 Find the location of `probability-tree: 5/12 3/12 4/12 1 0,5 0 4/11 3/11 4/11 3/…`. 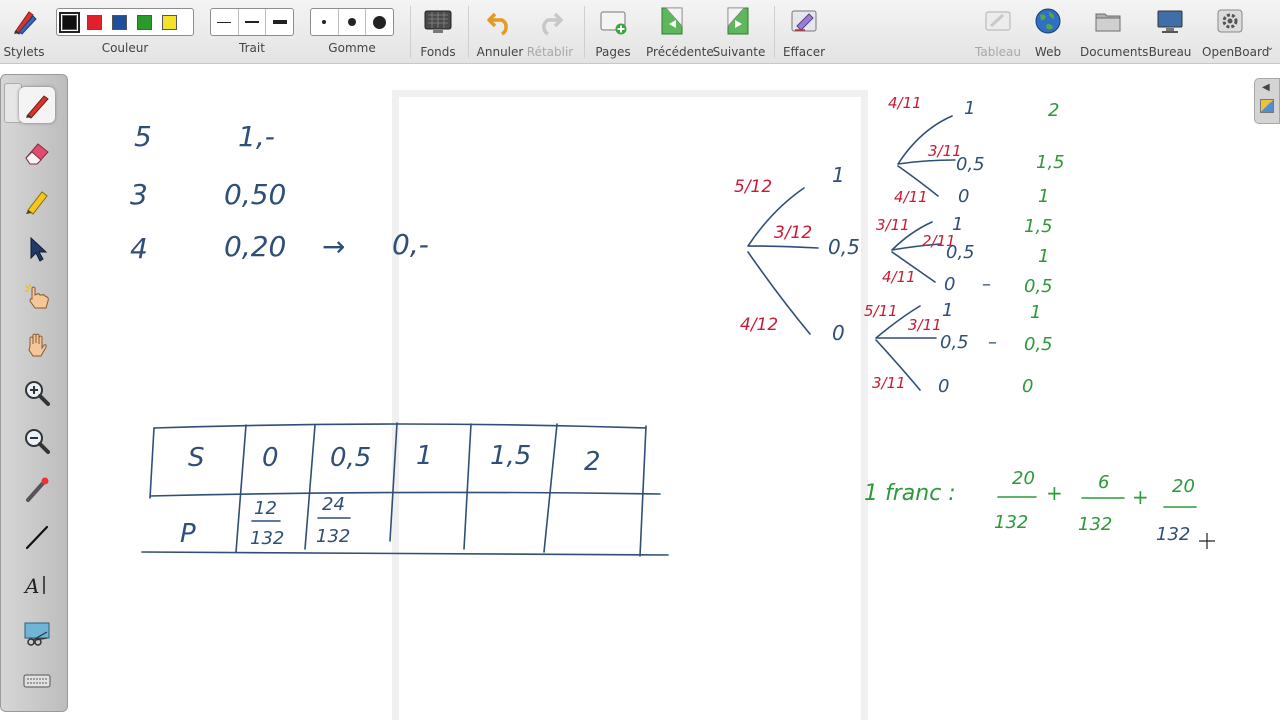

probability-tree: 5/12 3/12 4/12 1 0,5 0 4/11 3/11 4/11 3/… is located at coordinates (899, 245).